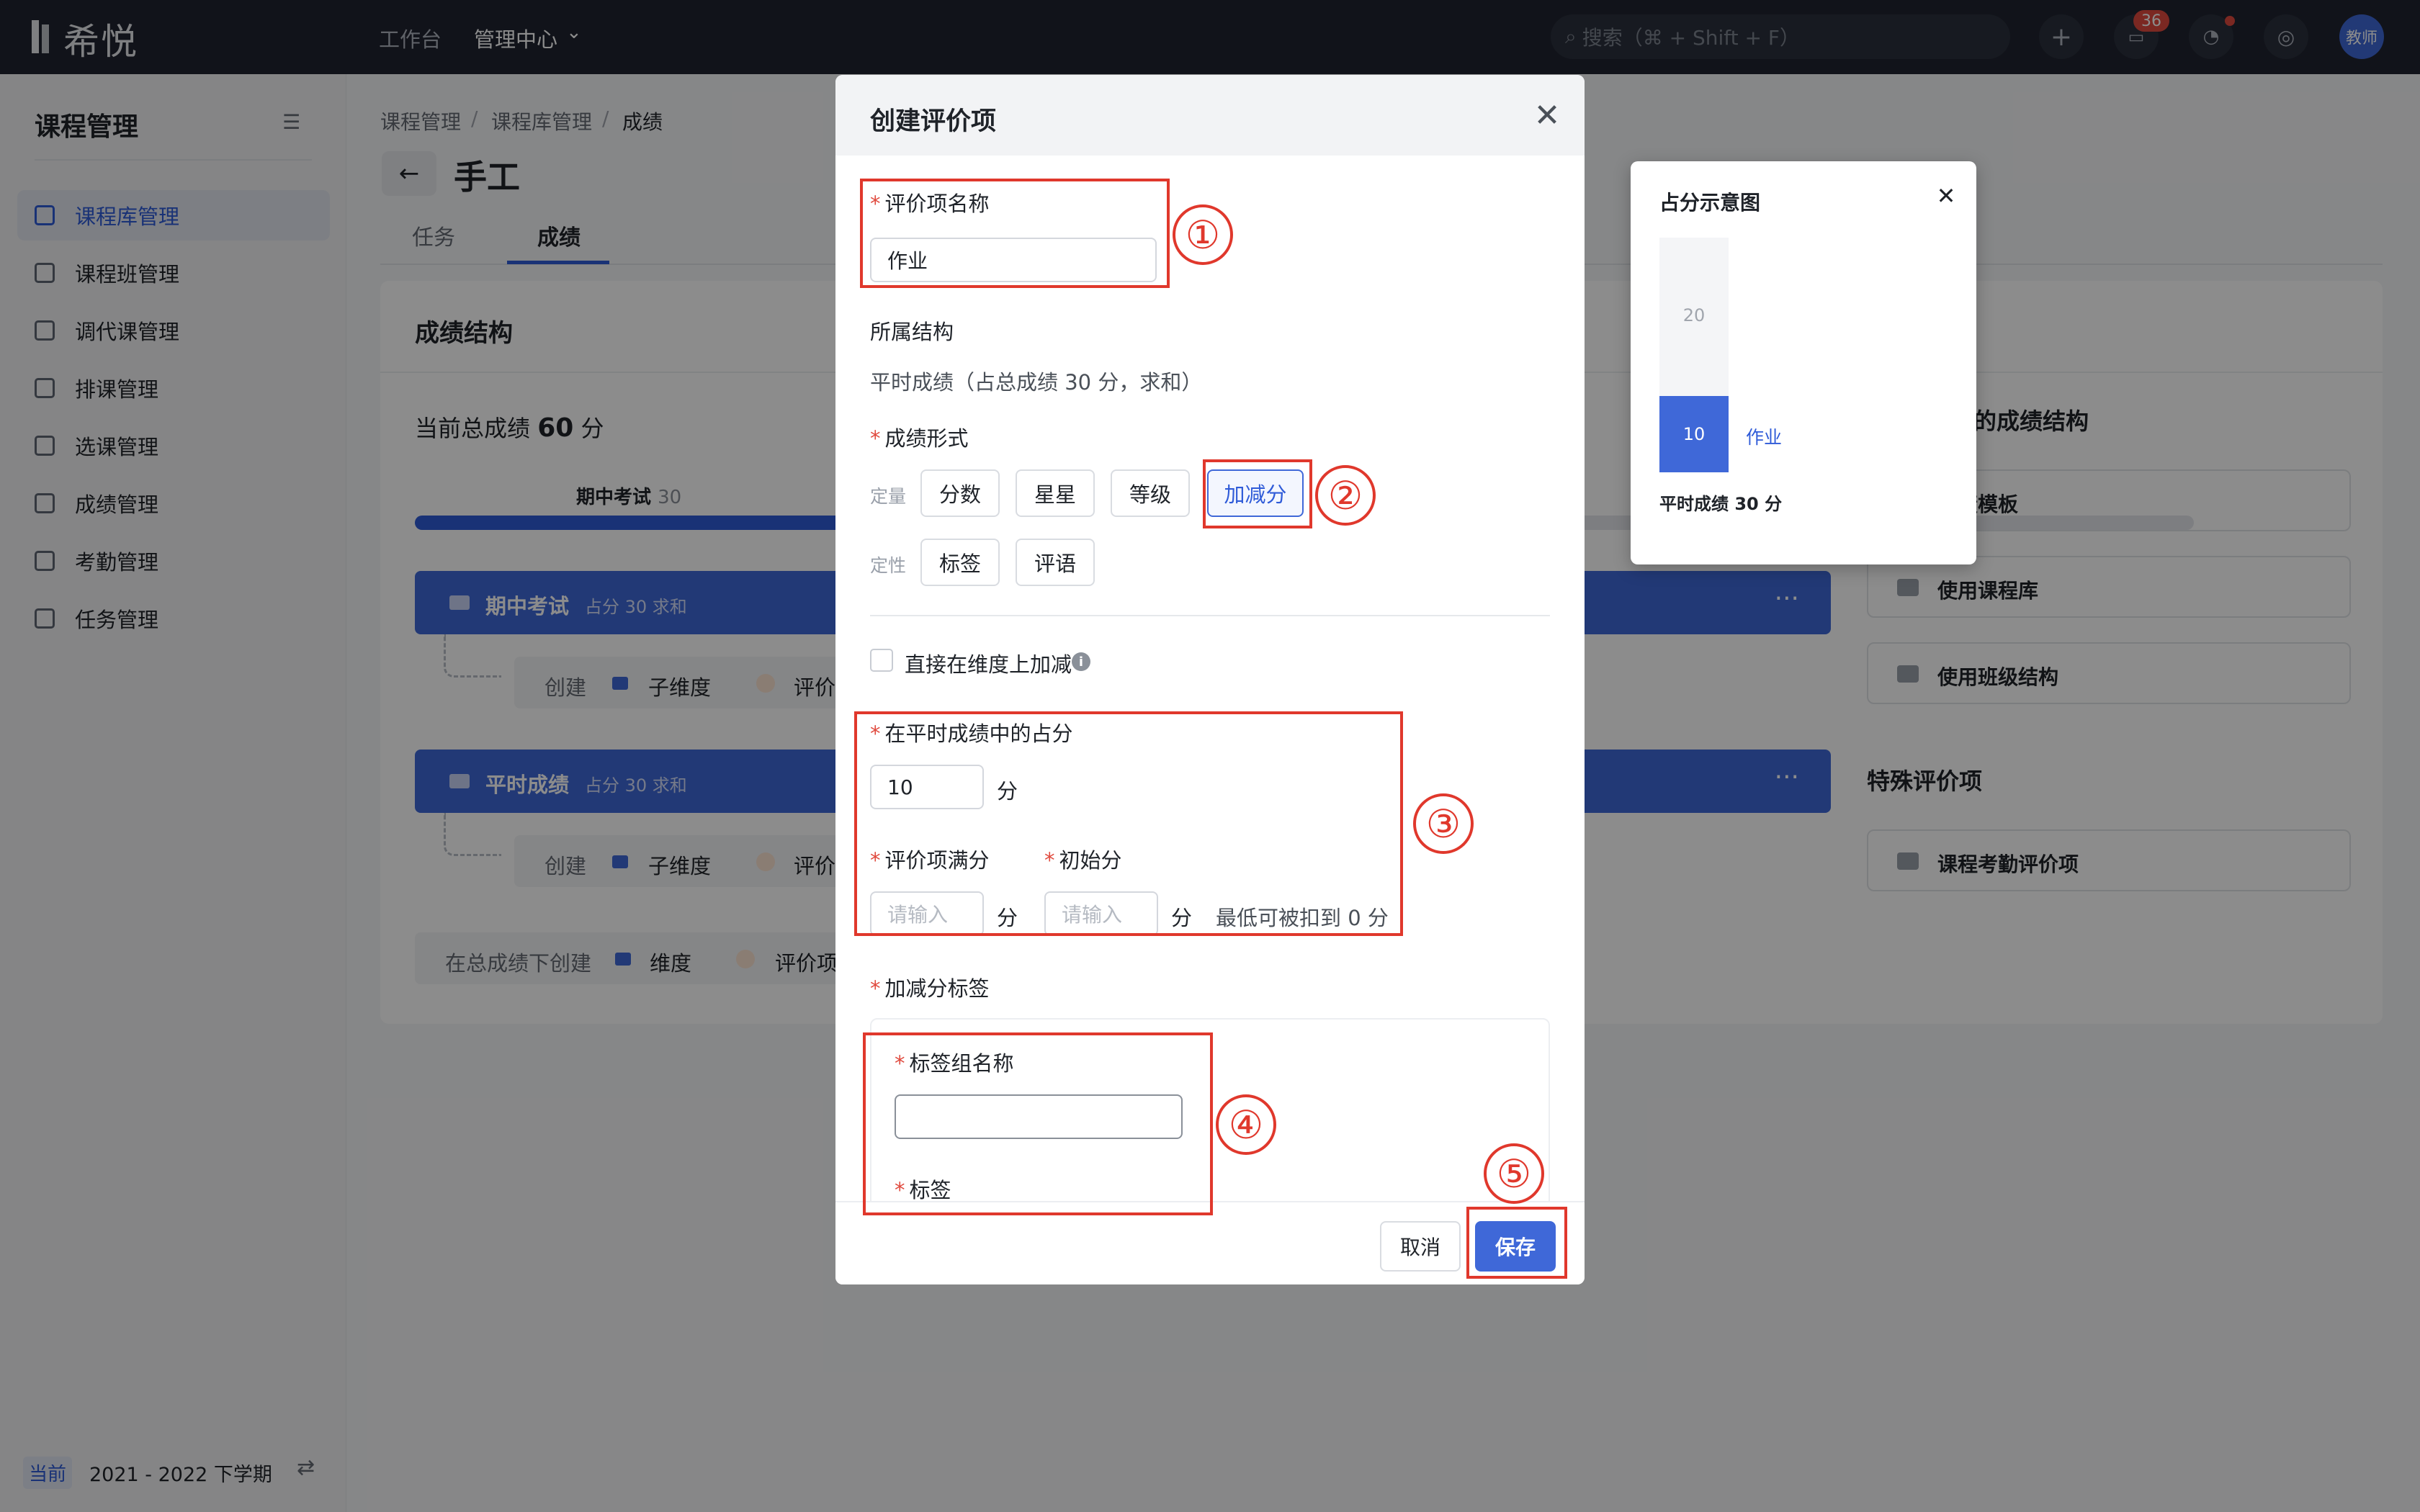 The image size is (2420, 1512). What do you see at coordinates (1804, 362) in the screenshot?
I see `score-share-popover: 占分示意图 ✕ 20 10 作业 平时成绩 30 分` at bounding box center [1804, 362].